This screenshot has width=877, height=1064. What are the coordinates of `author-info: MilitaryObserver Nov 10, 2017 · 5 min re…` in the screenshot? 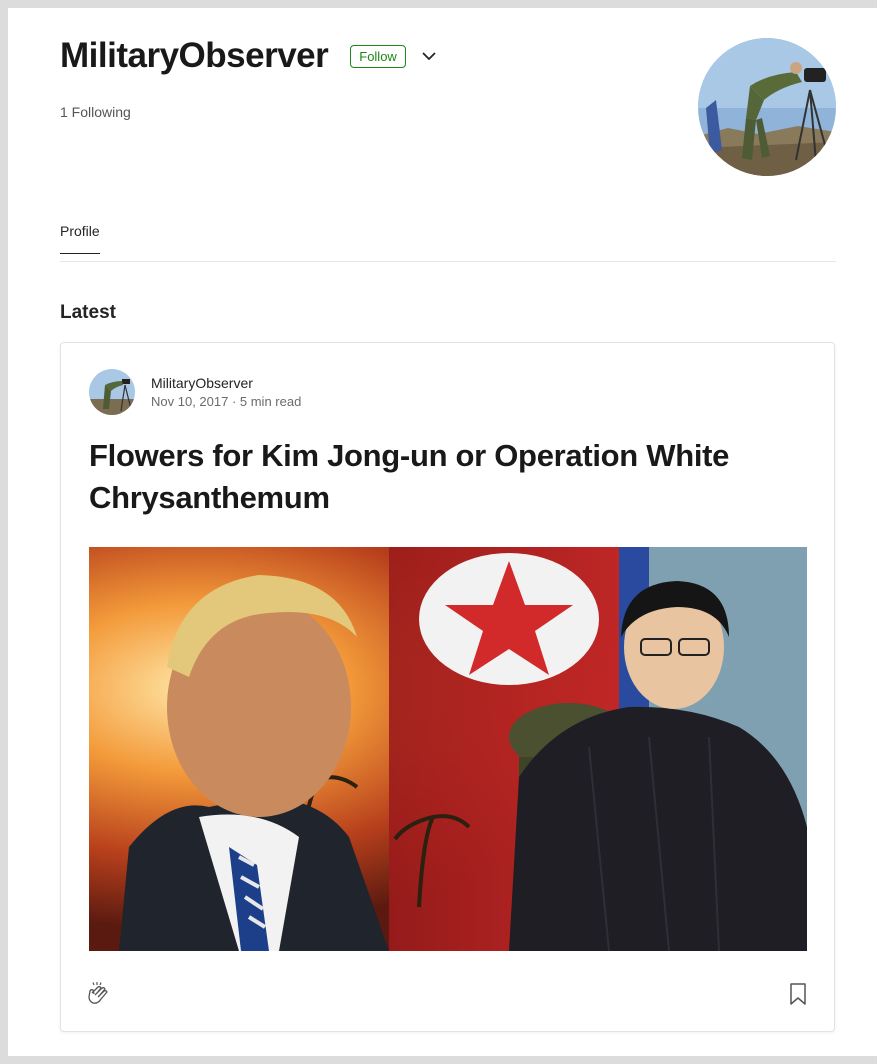 It's located at (226, 392).